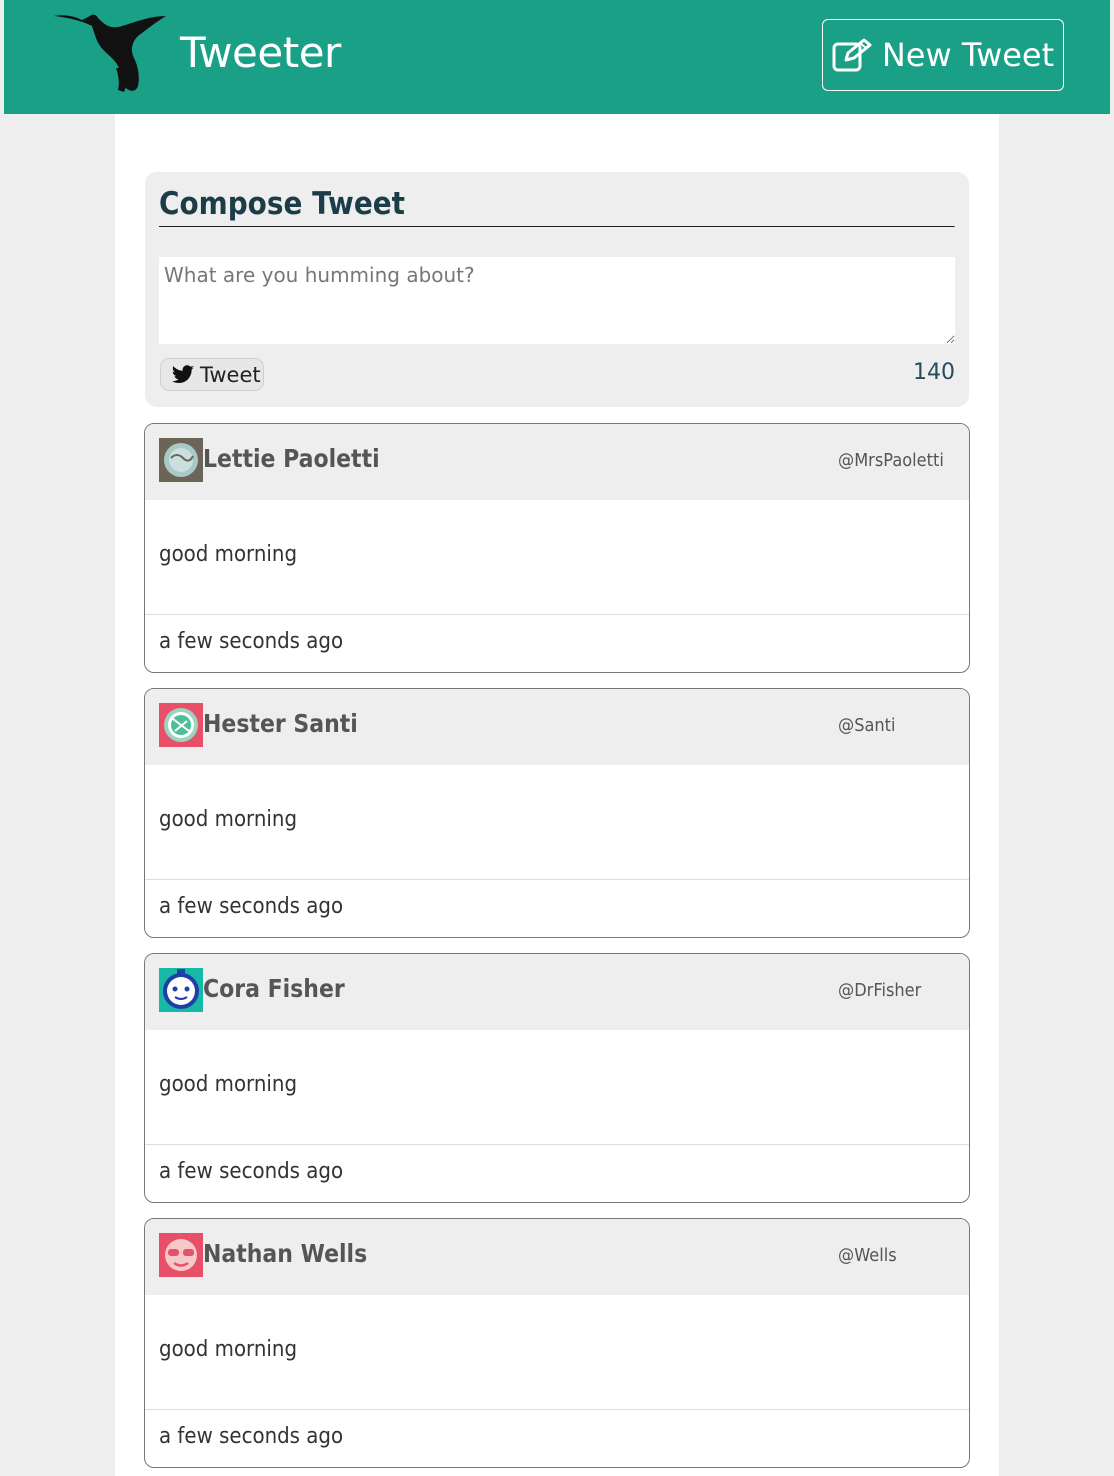 Image resolution: width=1114 pixels, height=1476 pixels. I want to click on twitter-bird-icon, so click(182, 373).